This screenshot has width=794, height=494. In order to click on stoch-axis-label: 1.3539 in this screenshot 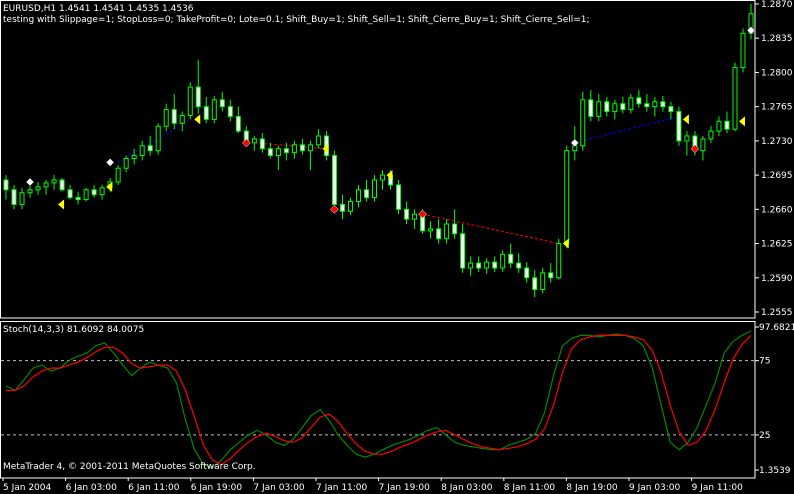, I will do `click(775, 471)`.